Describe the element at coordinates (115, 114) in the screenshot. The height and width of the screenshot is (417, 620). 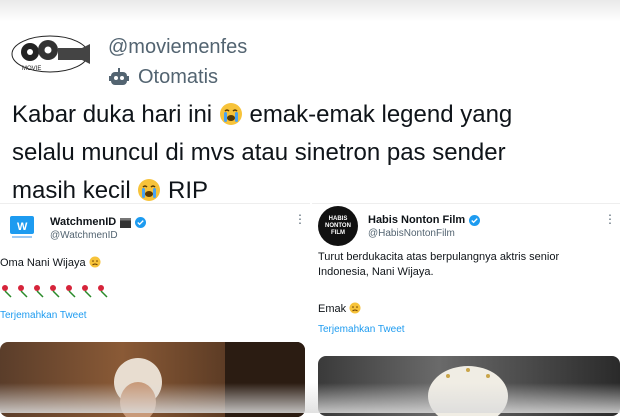
I see `tweet-line1-start: Kabar duka hari ini` at that location.